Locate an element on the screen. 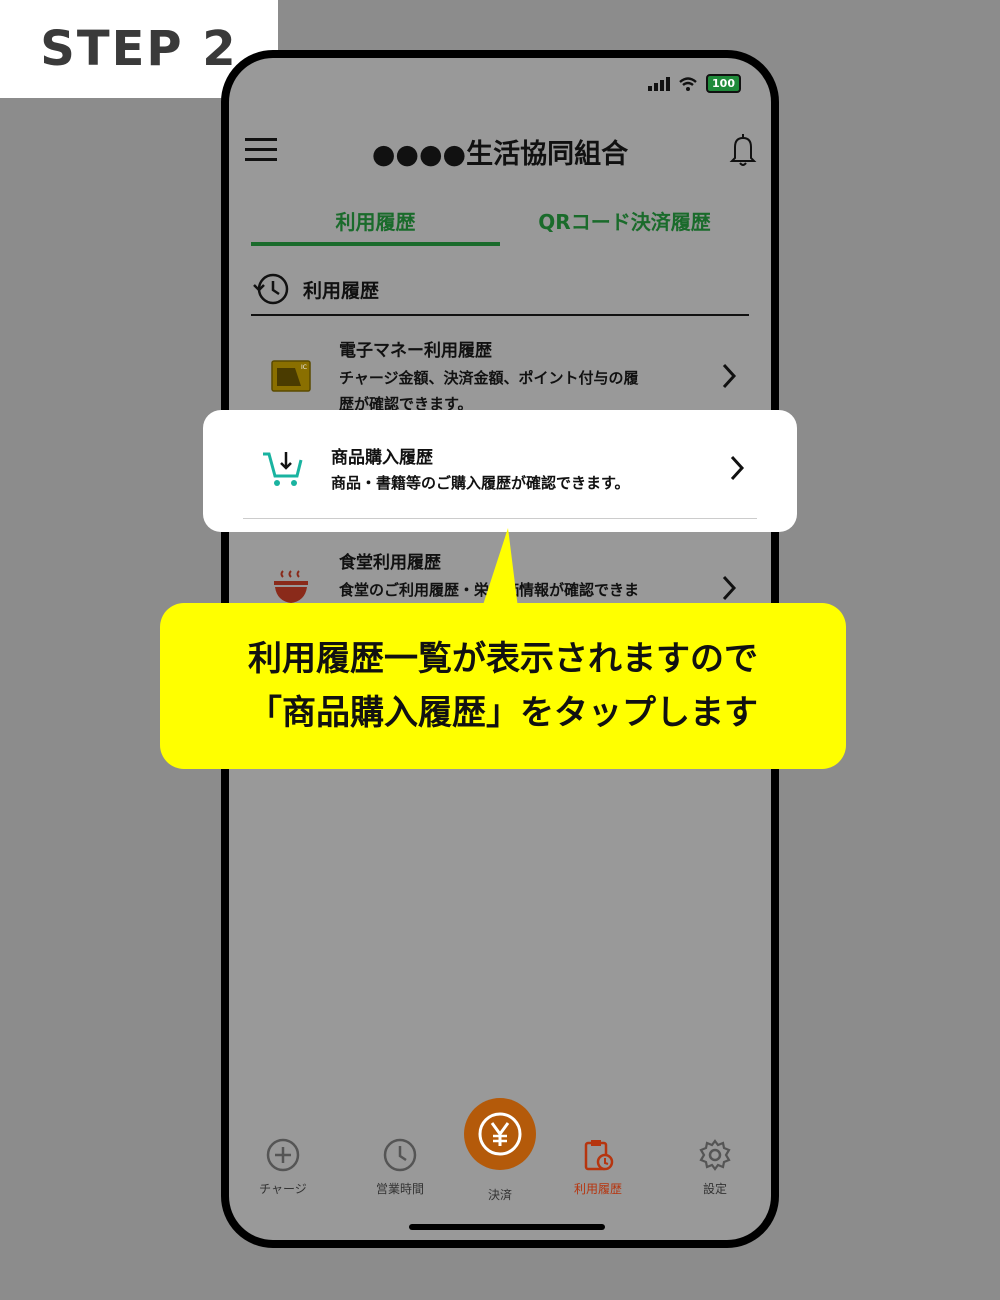 This screenshot has width=1000, height=1300. history-clipboard-icon is located at coordinates (599, 1155).